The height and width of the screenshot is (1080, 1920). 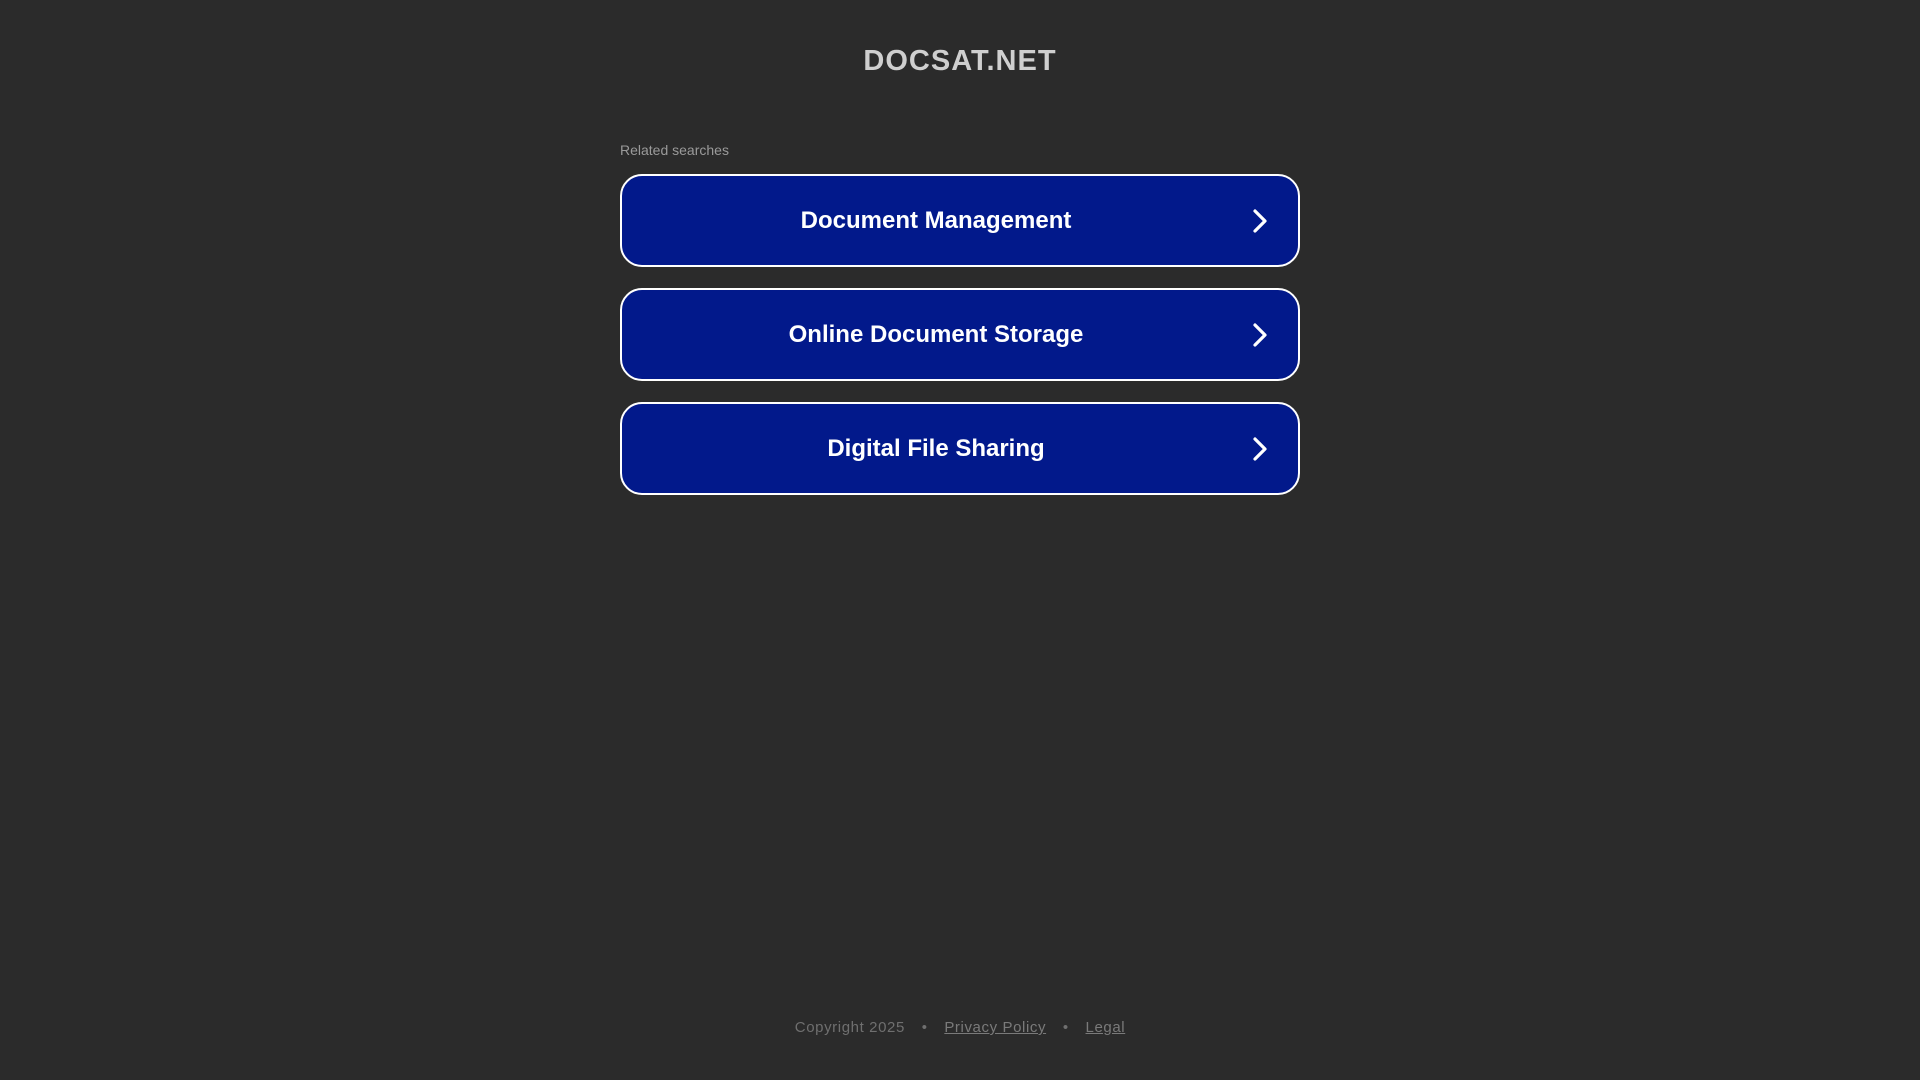 I want to click on privacy-policy-link: Privacy Policy, so click(x=995, y=1027).